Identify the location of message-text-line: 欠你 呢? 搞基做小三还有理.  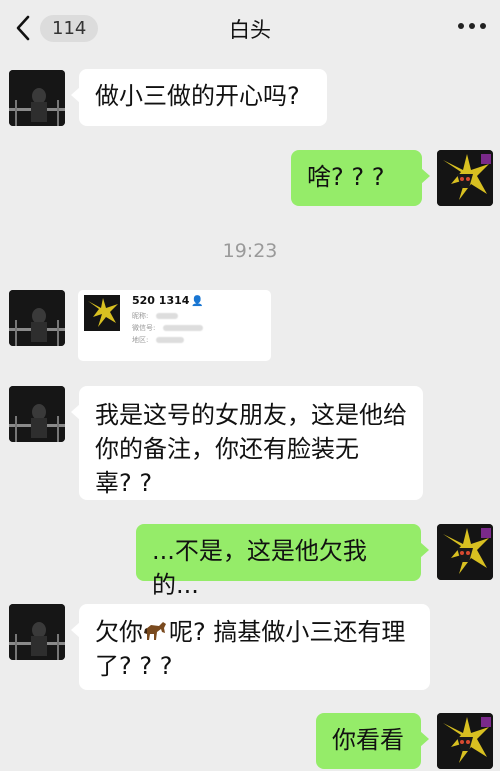
(250, 632).